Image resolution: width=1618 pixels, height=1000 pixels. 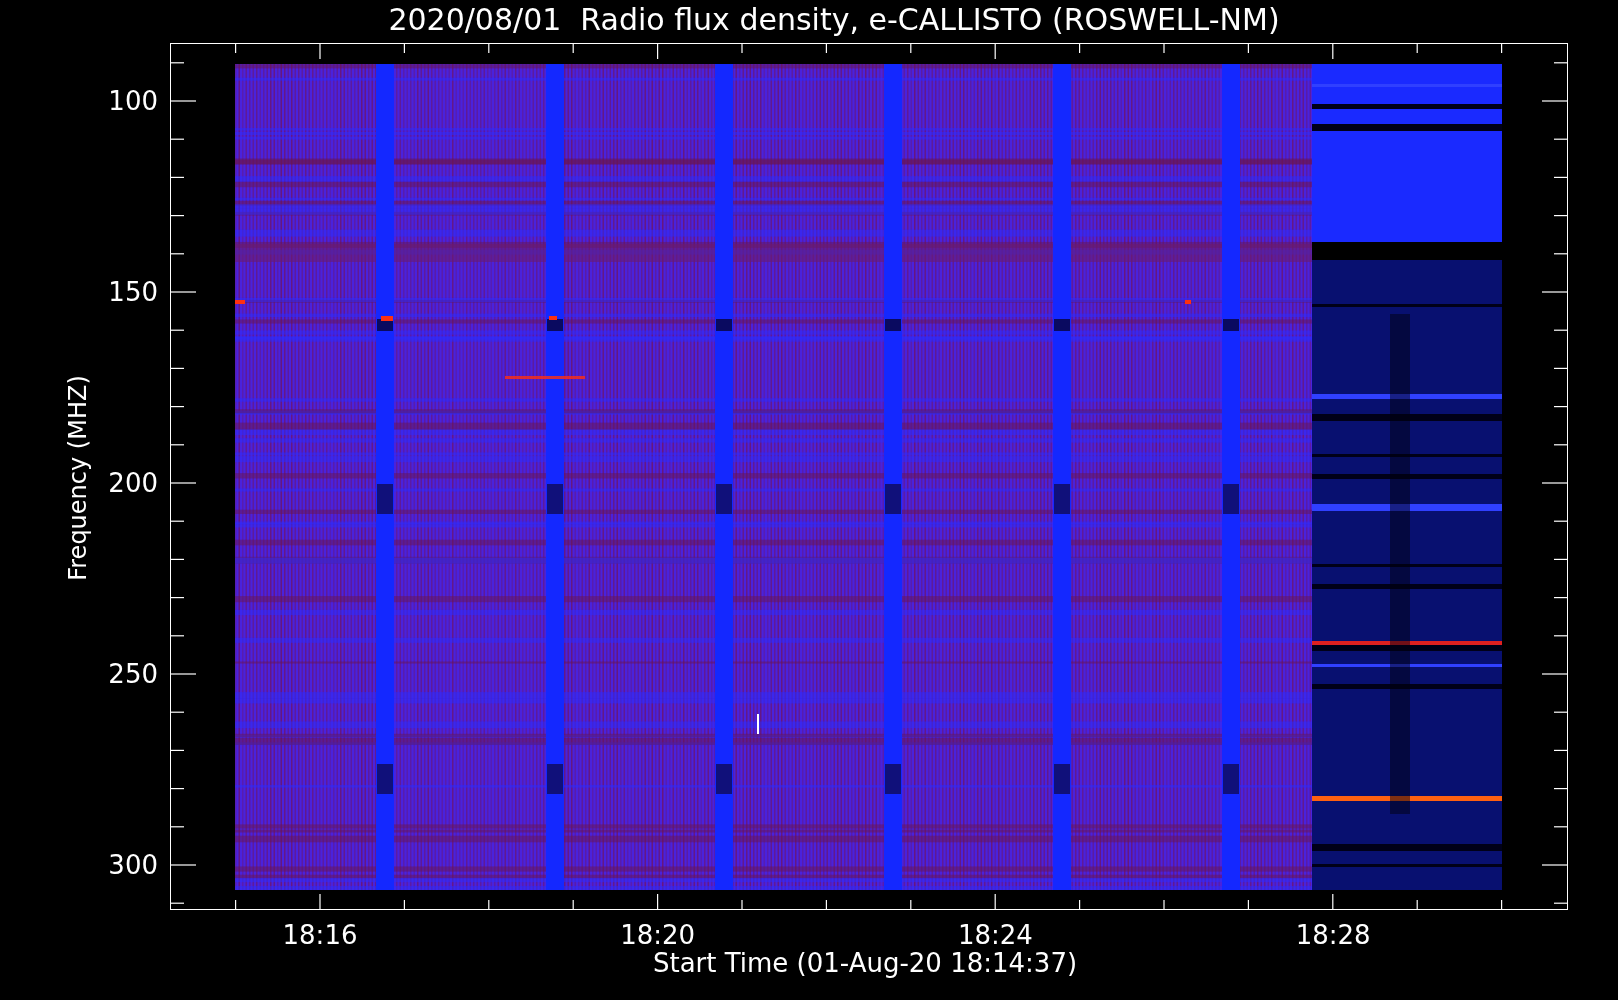 What do you see at coordinates (658, 935) in the screenshot?
I see `x-tick-label: 18:20` at bounding box center [658, 935].